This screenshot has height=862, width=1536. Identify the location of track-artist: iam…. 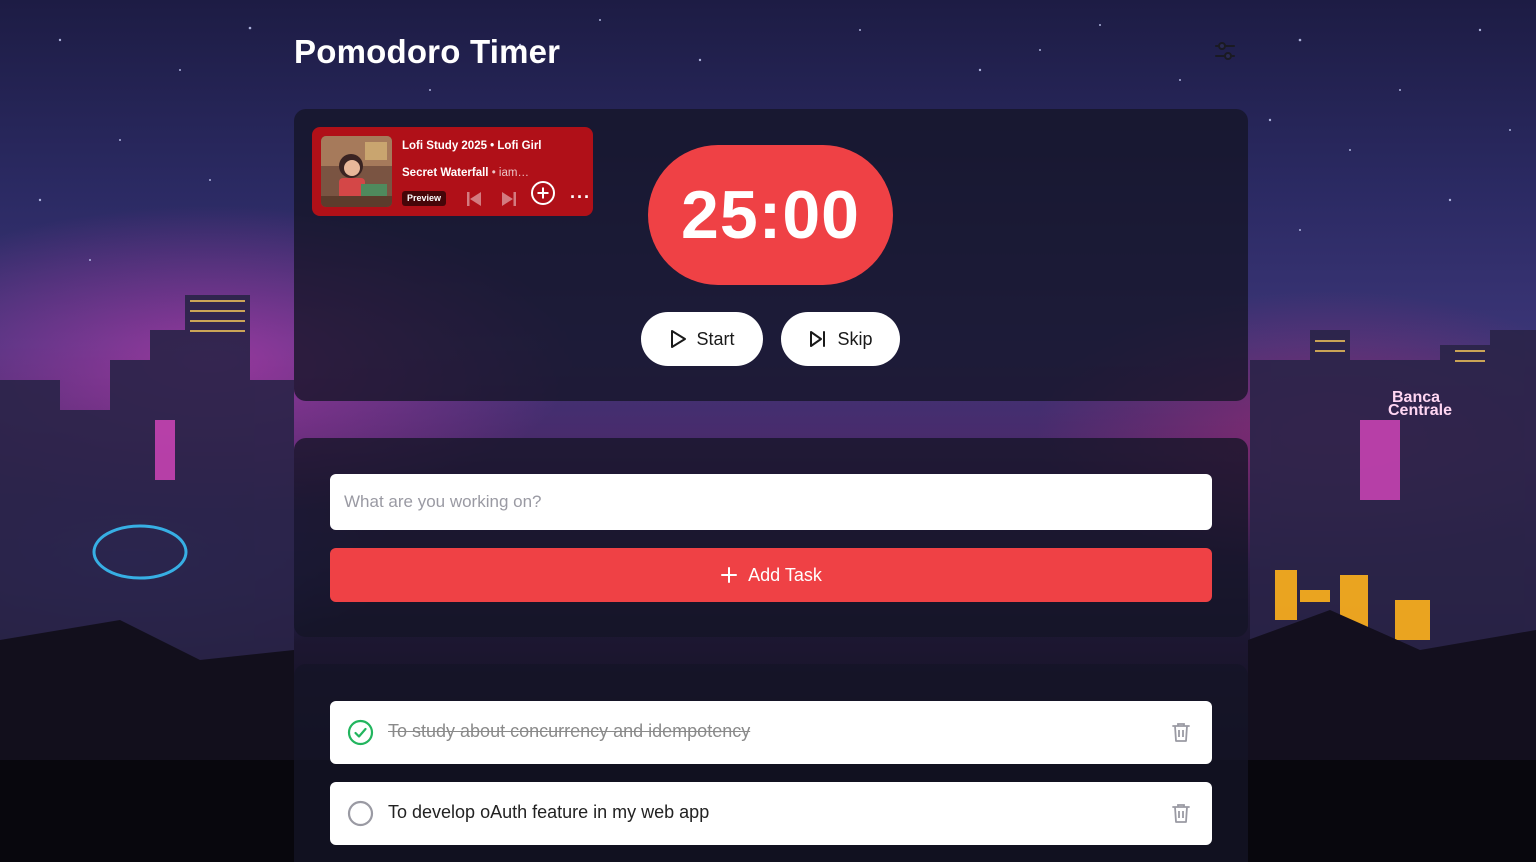
(514, 173).